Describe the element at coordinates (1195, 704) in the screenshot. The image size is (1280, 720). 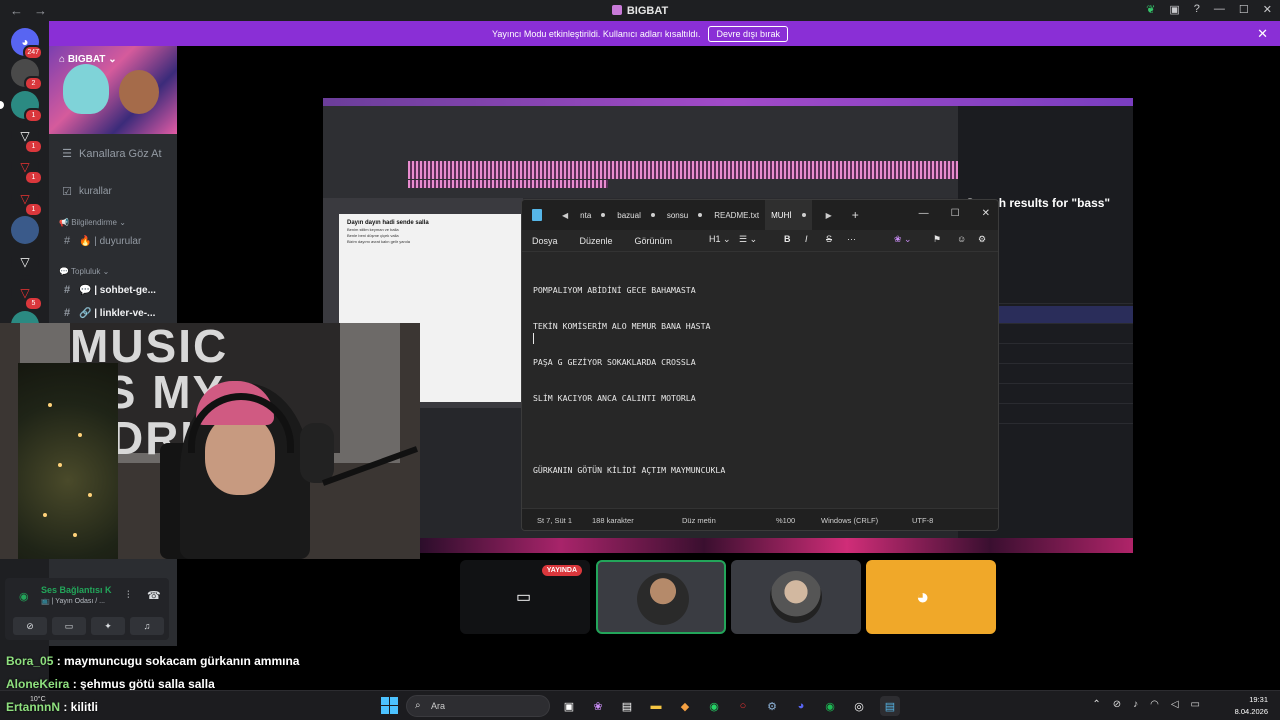
I see `battery-icon: ▭` at that location.